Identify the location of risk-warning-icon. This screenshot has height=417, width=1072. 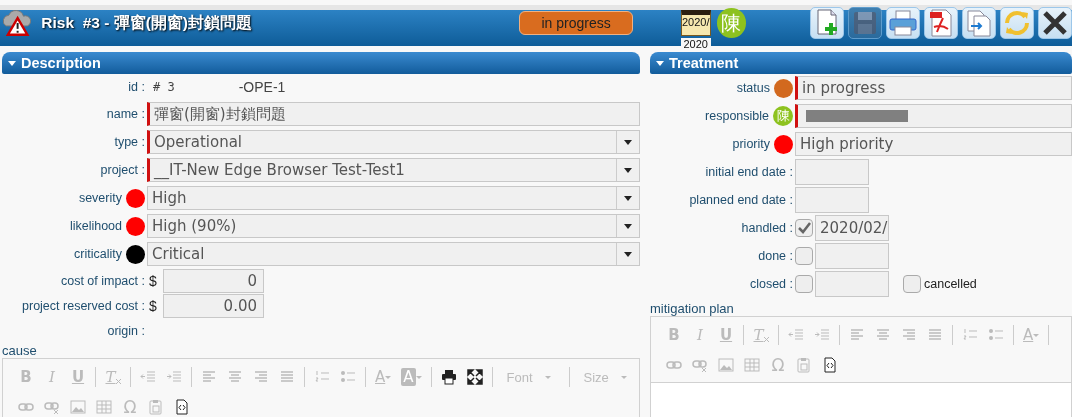
(17, 23).